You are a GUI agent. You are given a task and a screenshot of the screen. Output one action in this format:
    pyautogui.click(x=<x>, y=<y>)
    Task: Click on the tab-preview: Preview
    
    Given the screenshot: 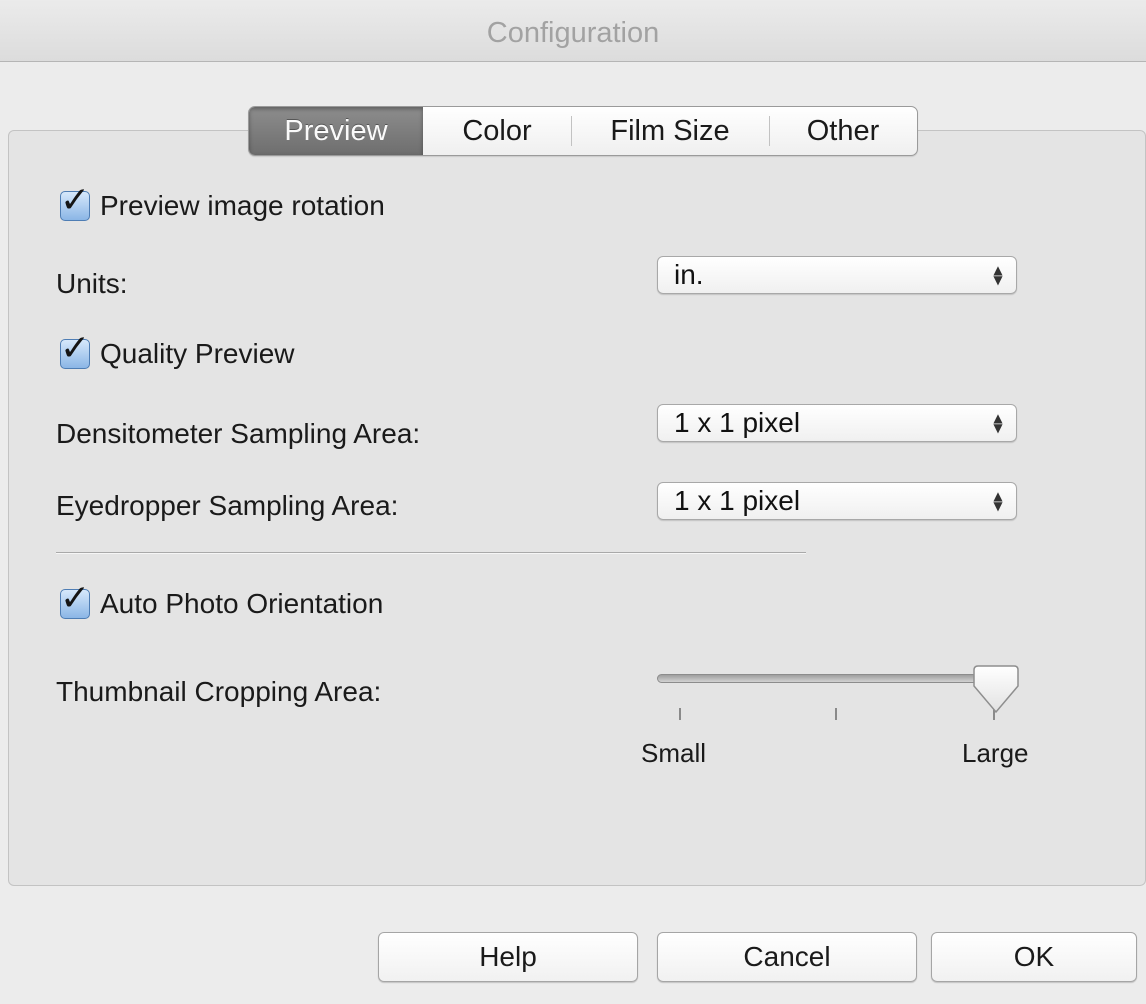 What is the action you would take?
    pyautogui.click(x=336, y=131)
    